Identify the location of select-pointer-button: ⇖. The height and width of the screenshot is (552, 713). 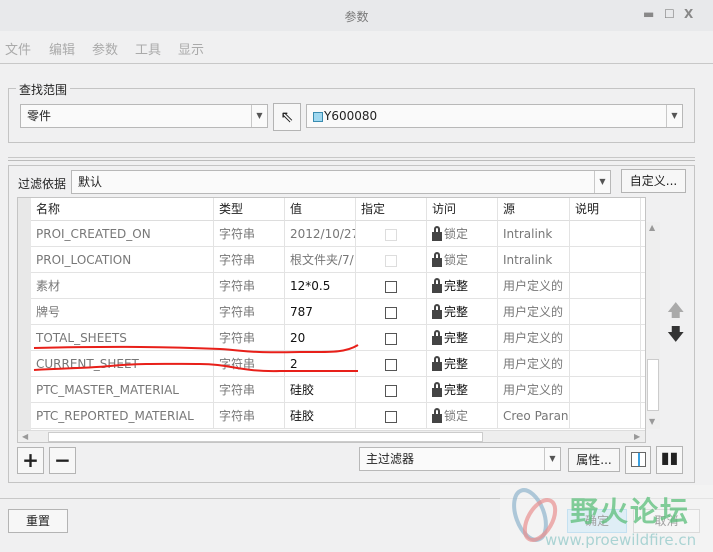
(287, 117).